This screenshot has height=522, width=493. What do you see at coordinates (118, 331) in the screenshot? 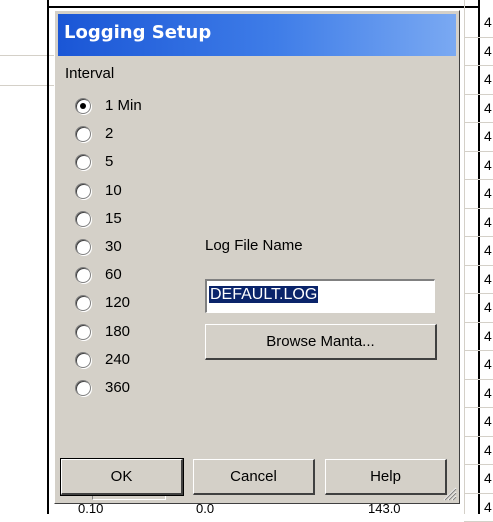
I see `radio-label: 180` at bounding box center [118, 331].